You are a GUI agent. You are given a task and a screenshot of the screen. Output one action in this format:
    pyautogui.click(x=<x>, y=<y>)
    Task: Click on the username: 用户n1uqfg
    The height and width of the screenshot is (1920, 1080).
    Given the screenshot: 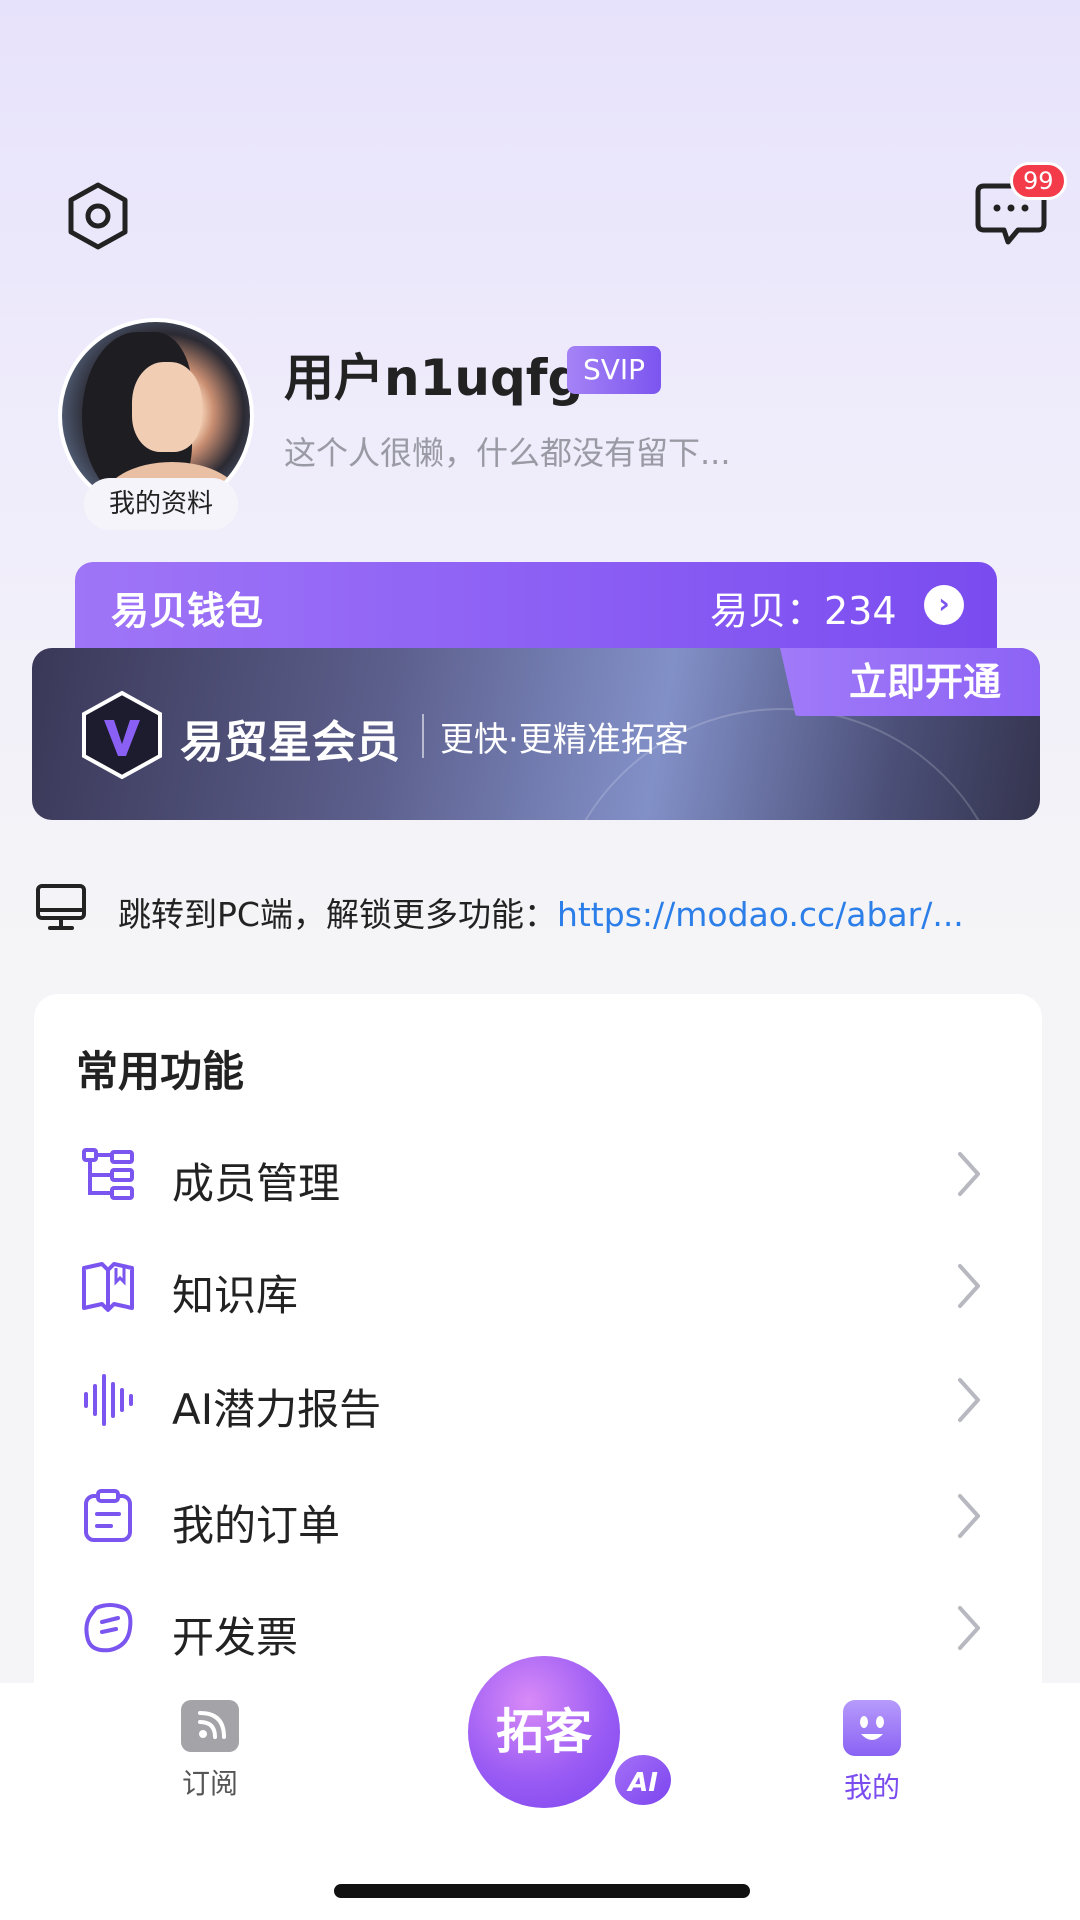 What is the action you would take?
    pyautogui.click(x=434, y=378)
    